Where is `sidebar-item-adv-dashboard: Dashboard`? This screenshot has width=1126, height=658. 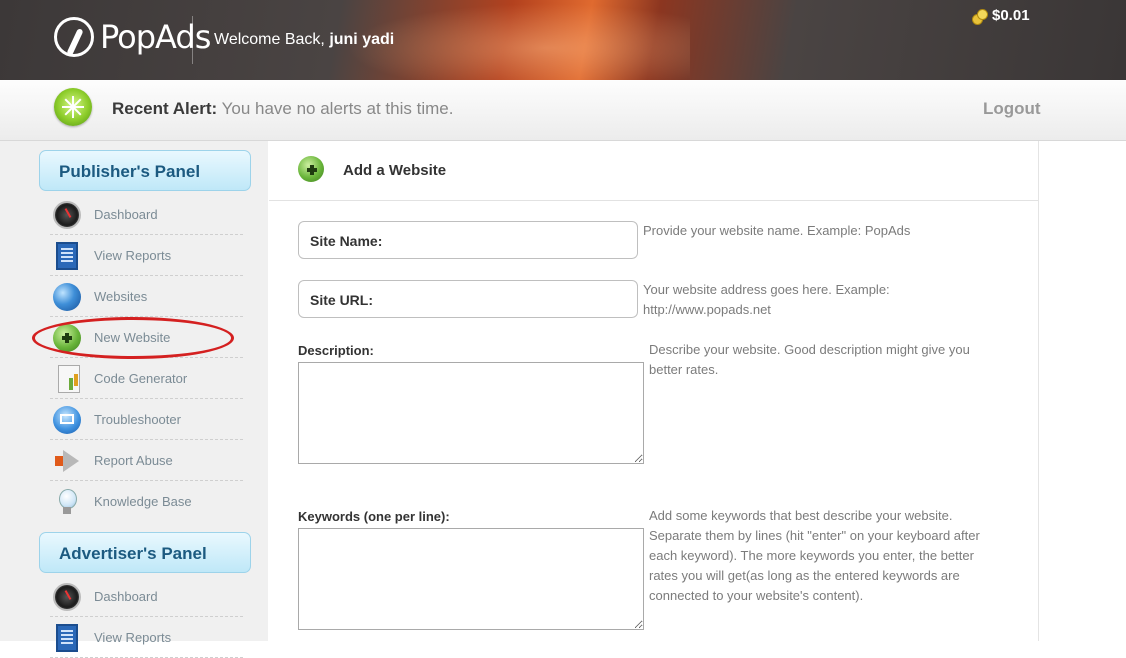
sidebar-item-adv-dashboard: Dashboard is located at coordinates (146, 597).